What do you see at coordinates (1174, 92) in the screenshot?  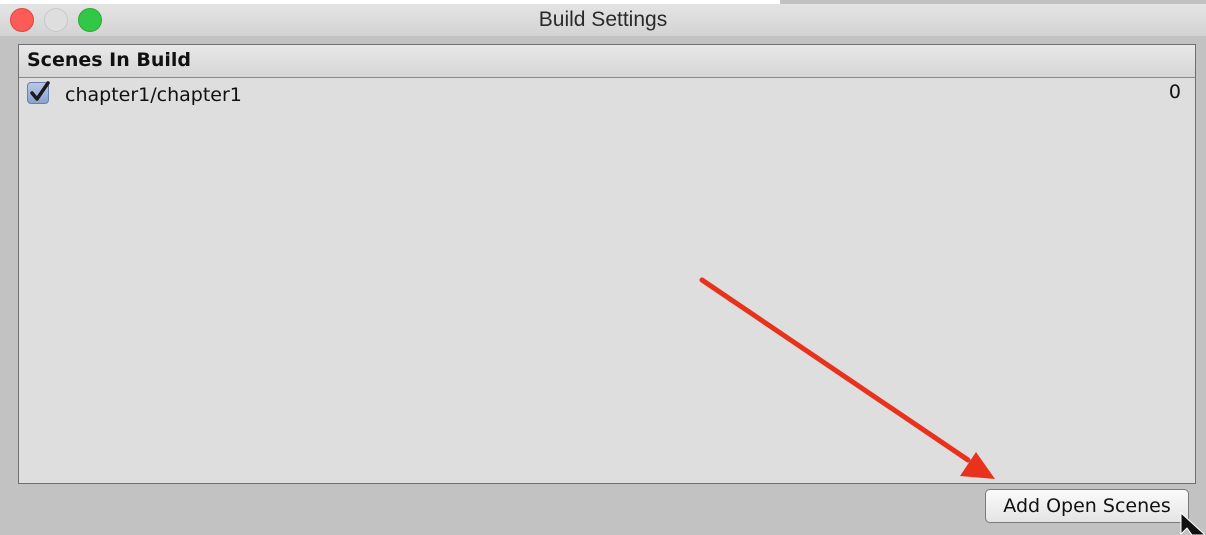 I see `scene-build-index: 0` at bounding box center [1174, 92].